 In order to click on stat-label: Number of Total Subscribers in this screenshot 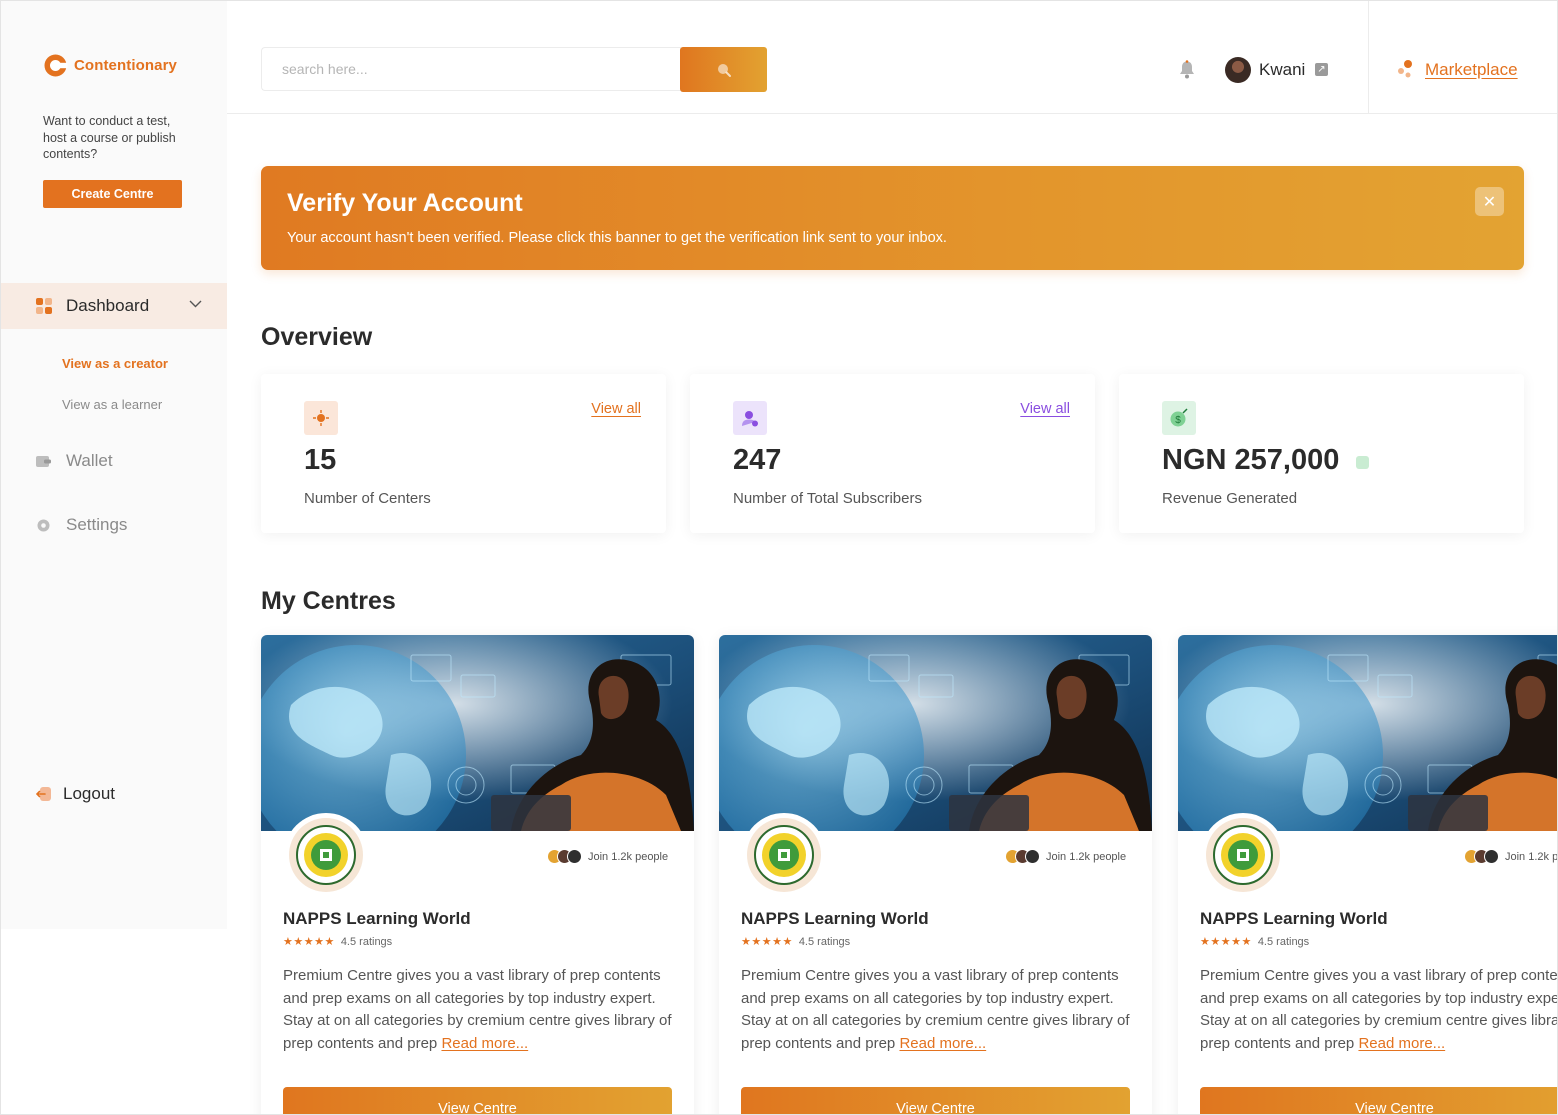, I will do `click(827, 498)`.